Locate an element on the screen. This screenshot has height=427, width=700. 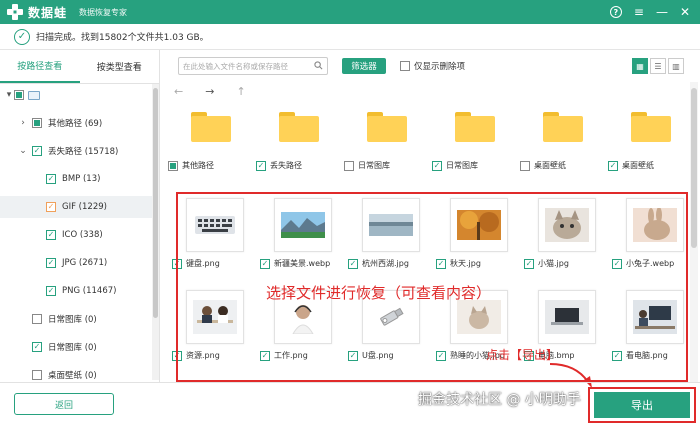
tree-item-jpg: ✓ JPG (2671) is located at coordinates (76, 263).